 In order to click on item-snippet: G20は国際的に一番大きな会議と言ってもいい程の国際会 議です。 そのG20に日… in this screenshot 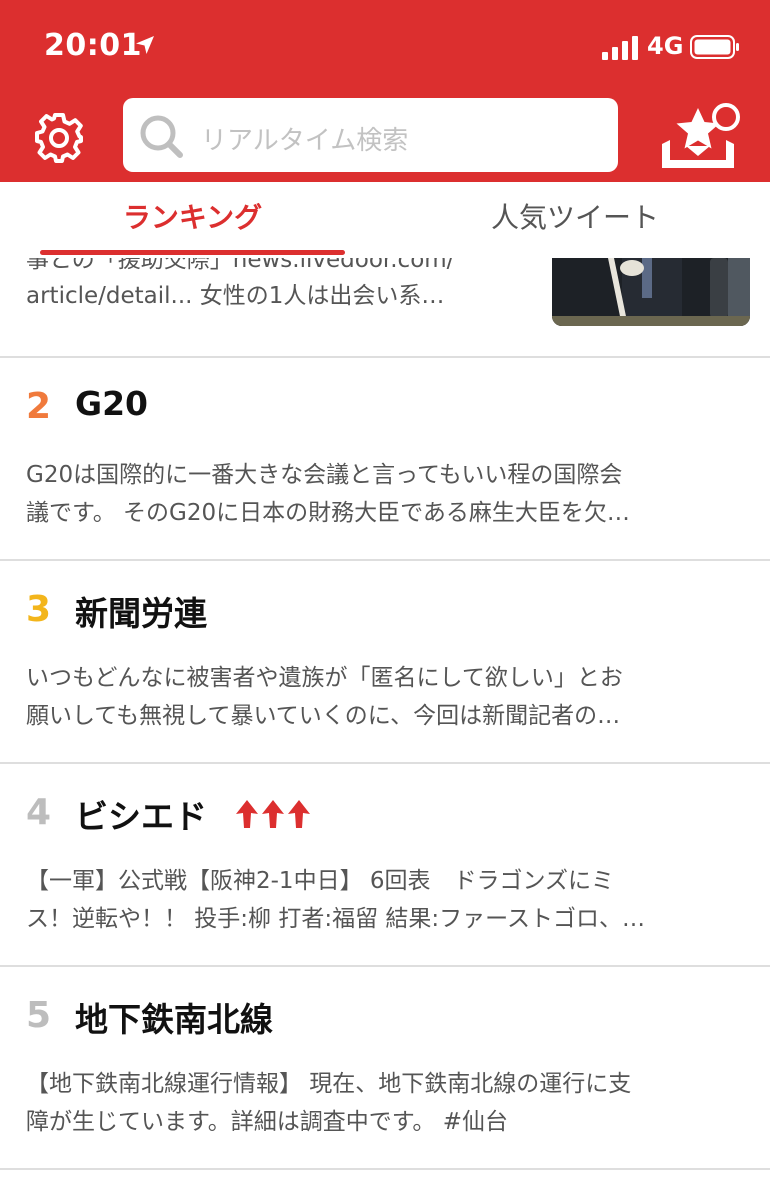, I will do `click(328, 494)`.